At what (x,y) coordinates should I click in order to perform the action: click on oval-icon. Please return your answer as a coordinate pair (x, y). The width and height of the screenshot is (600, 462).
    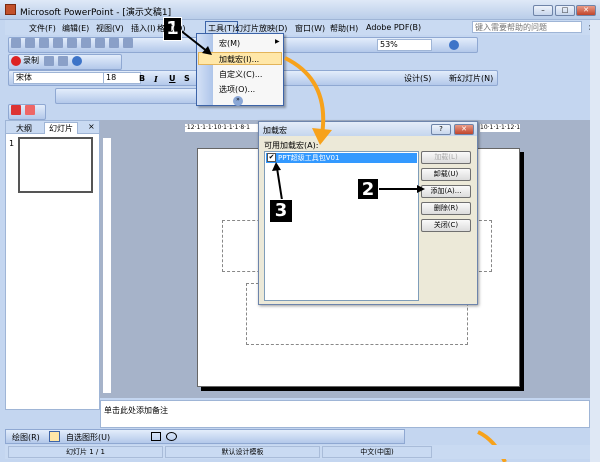
    Looking at the image, I should click on (171, 436).